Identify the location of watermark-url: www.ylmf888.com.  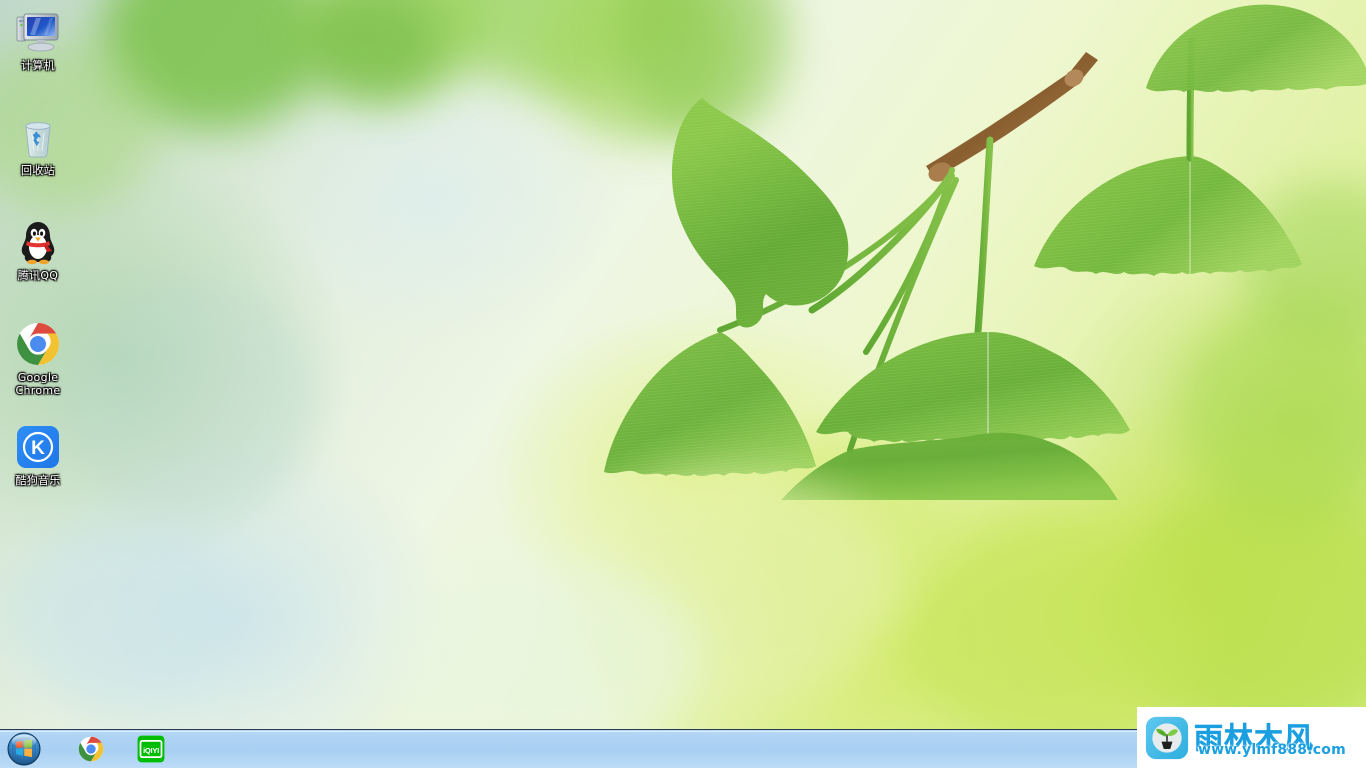
(1272, 749).